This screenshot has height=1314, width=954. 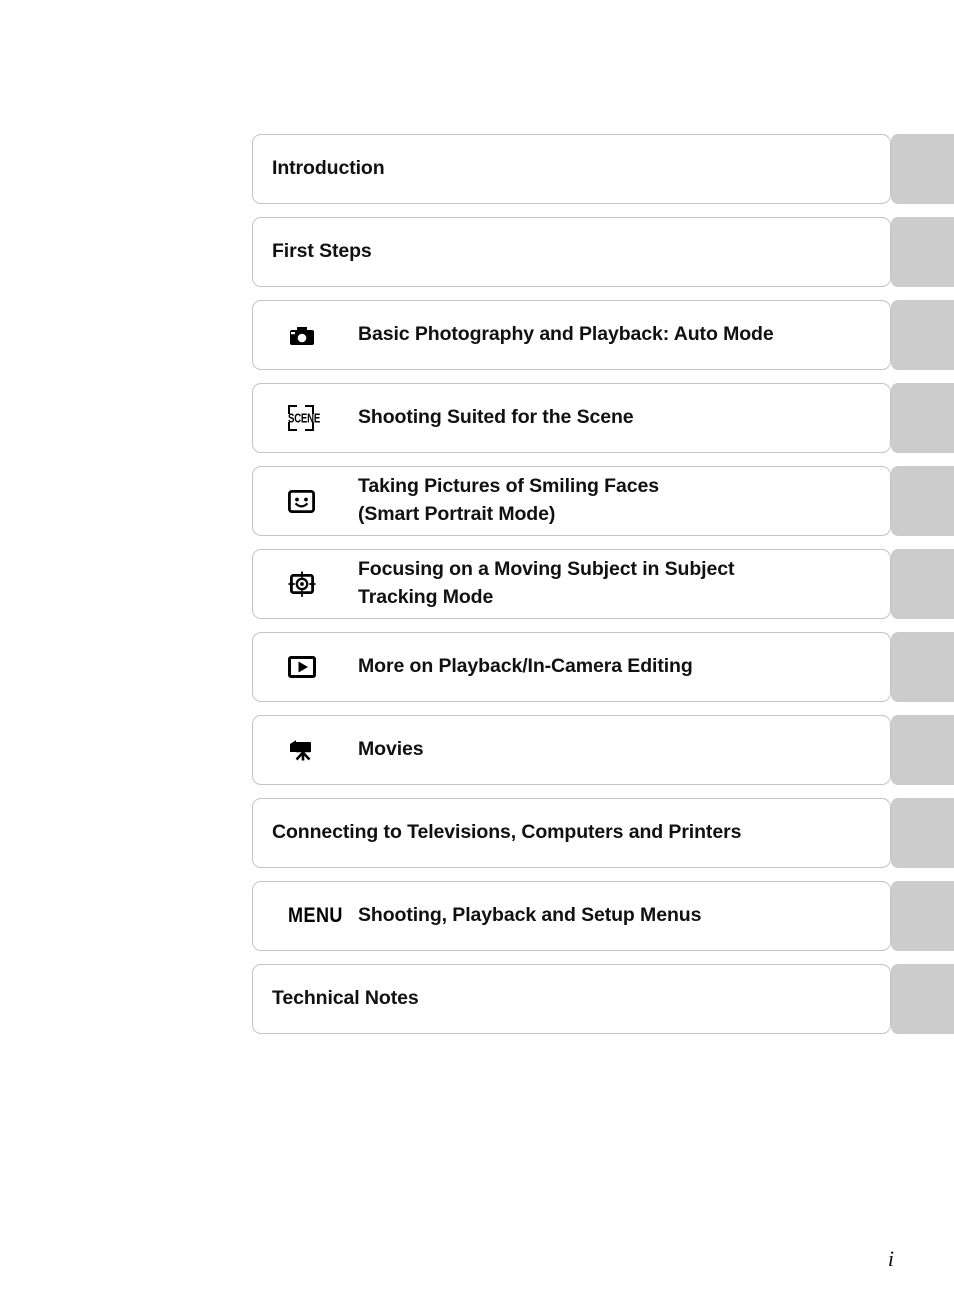 What do you see at coordinates (323, 667) in the screenshot?
I see `playback-icon` at bounding box center [323, 667].